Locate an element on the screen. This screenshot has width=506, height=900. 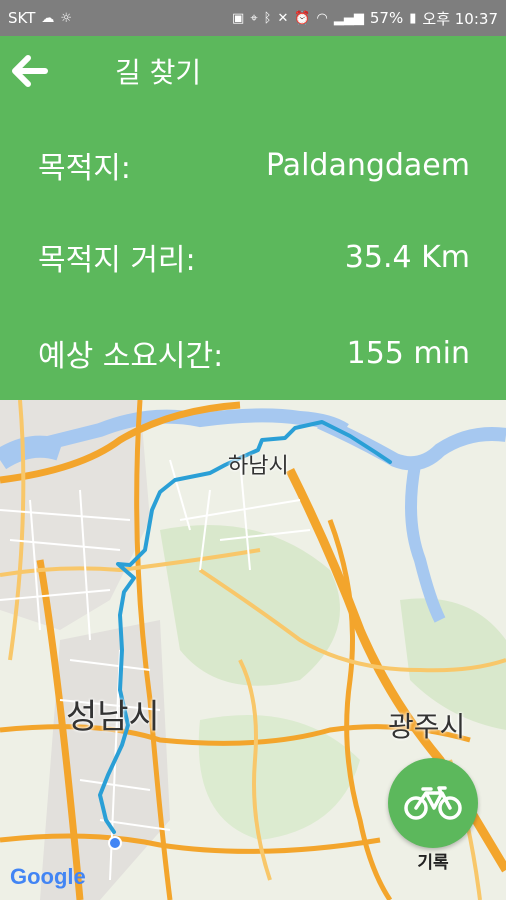
attribution-text: Google is located at coordinates (48, 876).